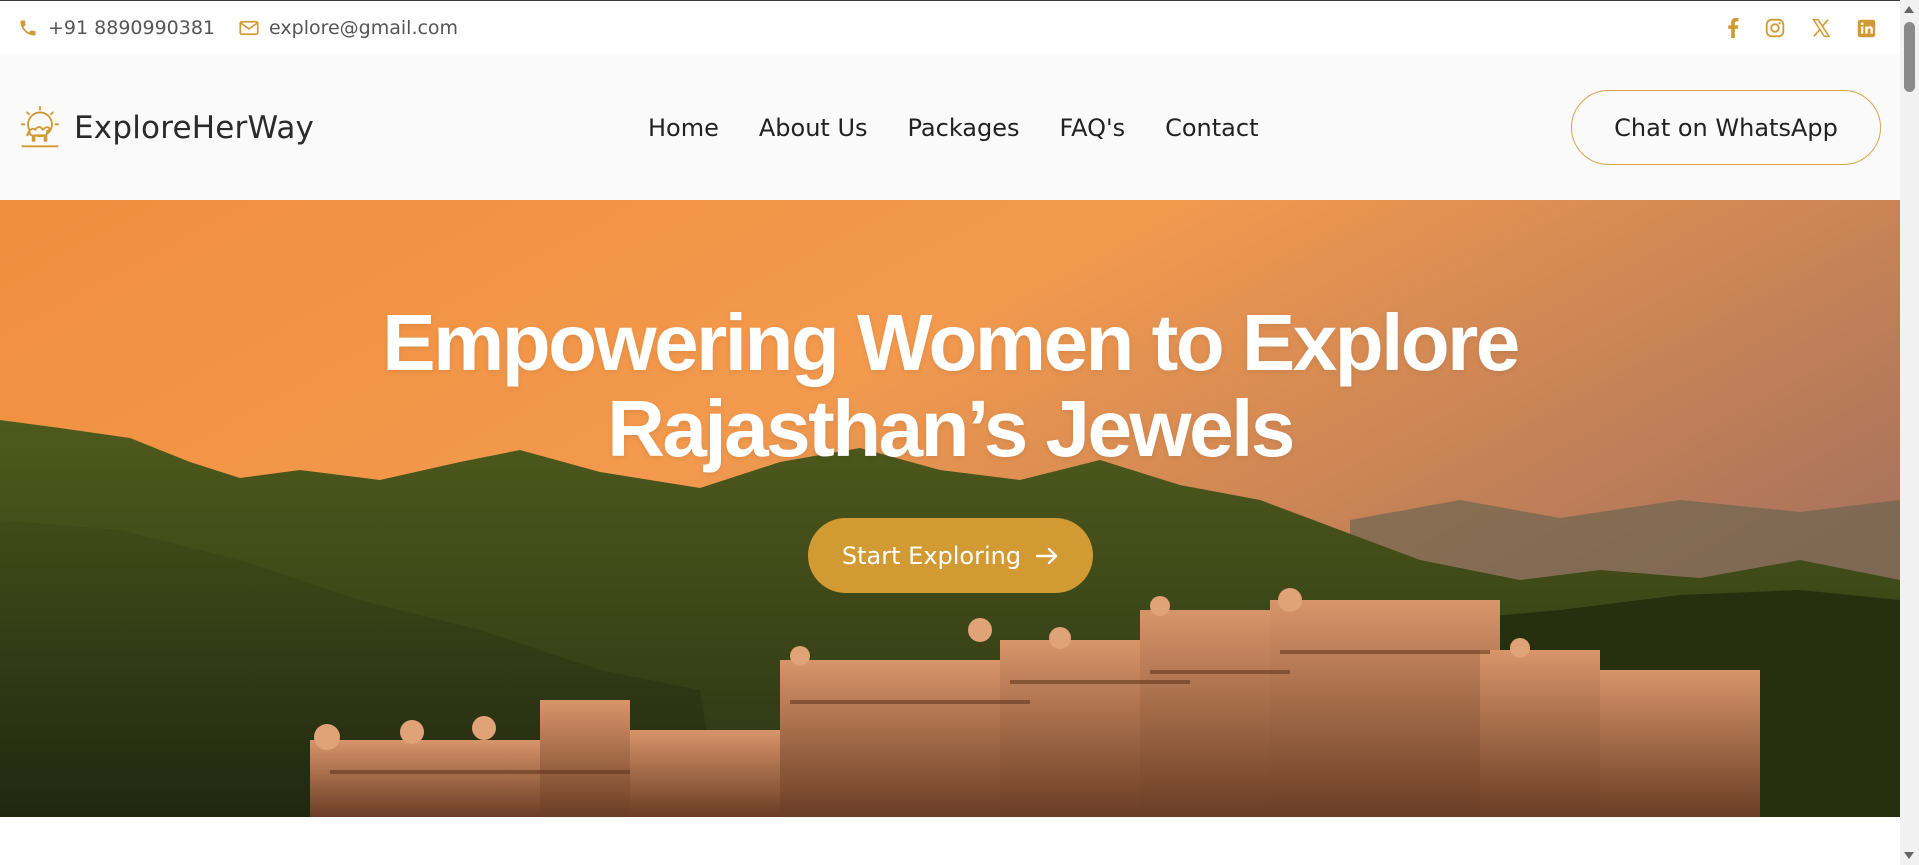 The height and width of the screenshot is (865, 1919). I want to click on start-exploring-button: Start Exploring, so click(950, 555).